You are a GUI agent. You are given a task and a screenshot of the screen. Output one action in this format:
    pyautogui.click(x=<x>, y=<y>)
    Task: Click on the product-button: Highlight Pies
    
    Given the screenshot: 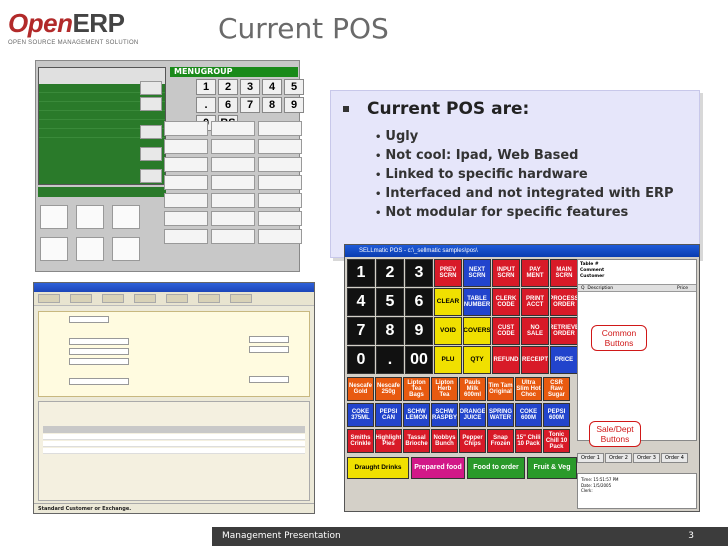 What is the action you would take?
    pyautogui.click(x=388, y=441)
    